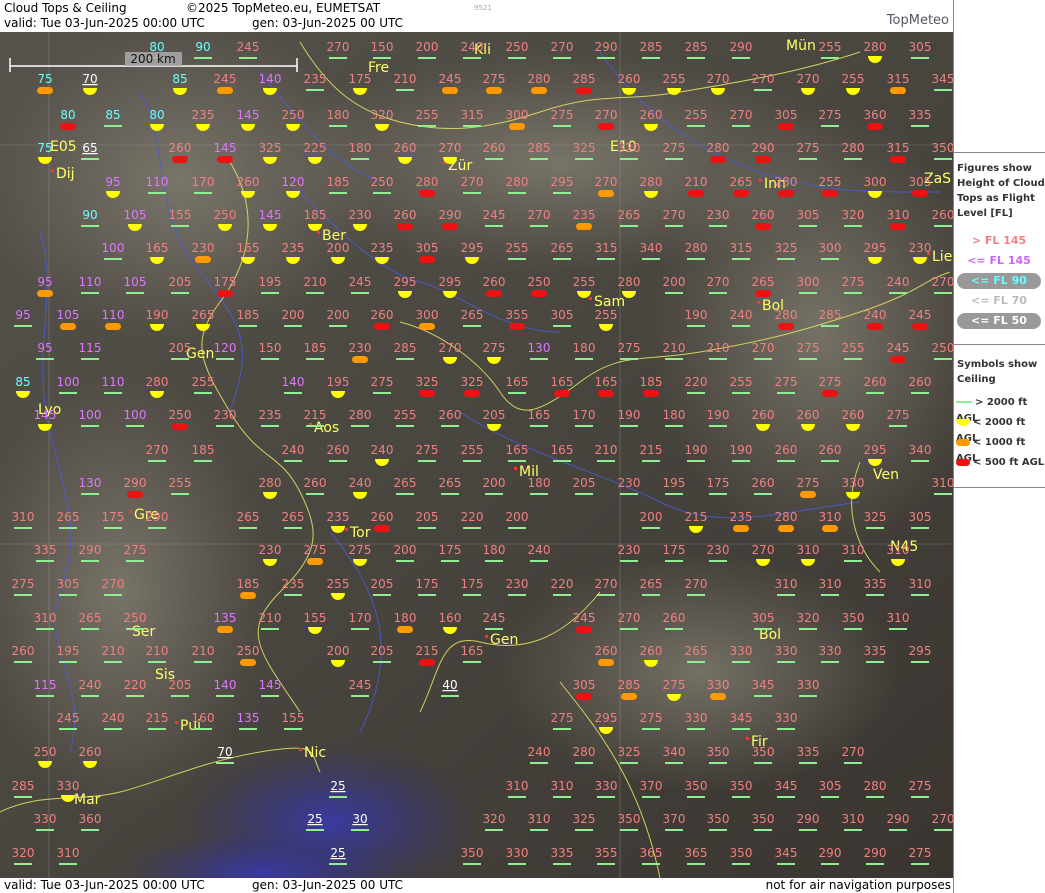 The width and height of the screenshot is (1045, 893). I want to click on cloud-top-value: 205, so click(584, 483).